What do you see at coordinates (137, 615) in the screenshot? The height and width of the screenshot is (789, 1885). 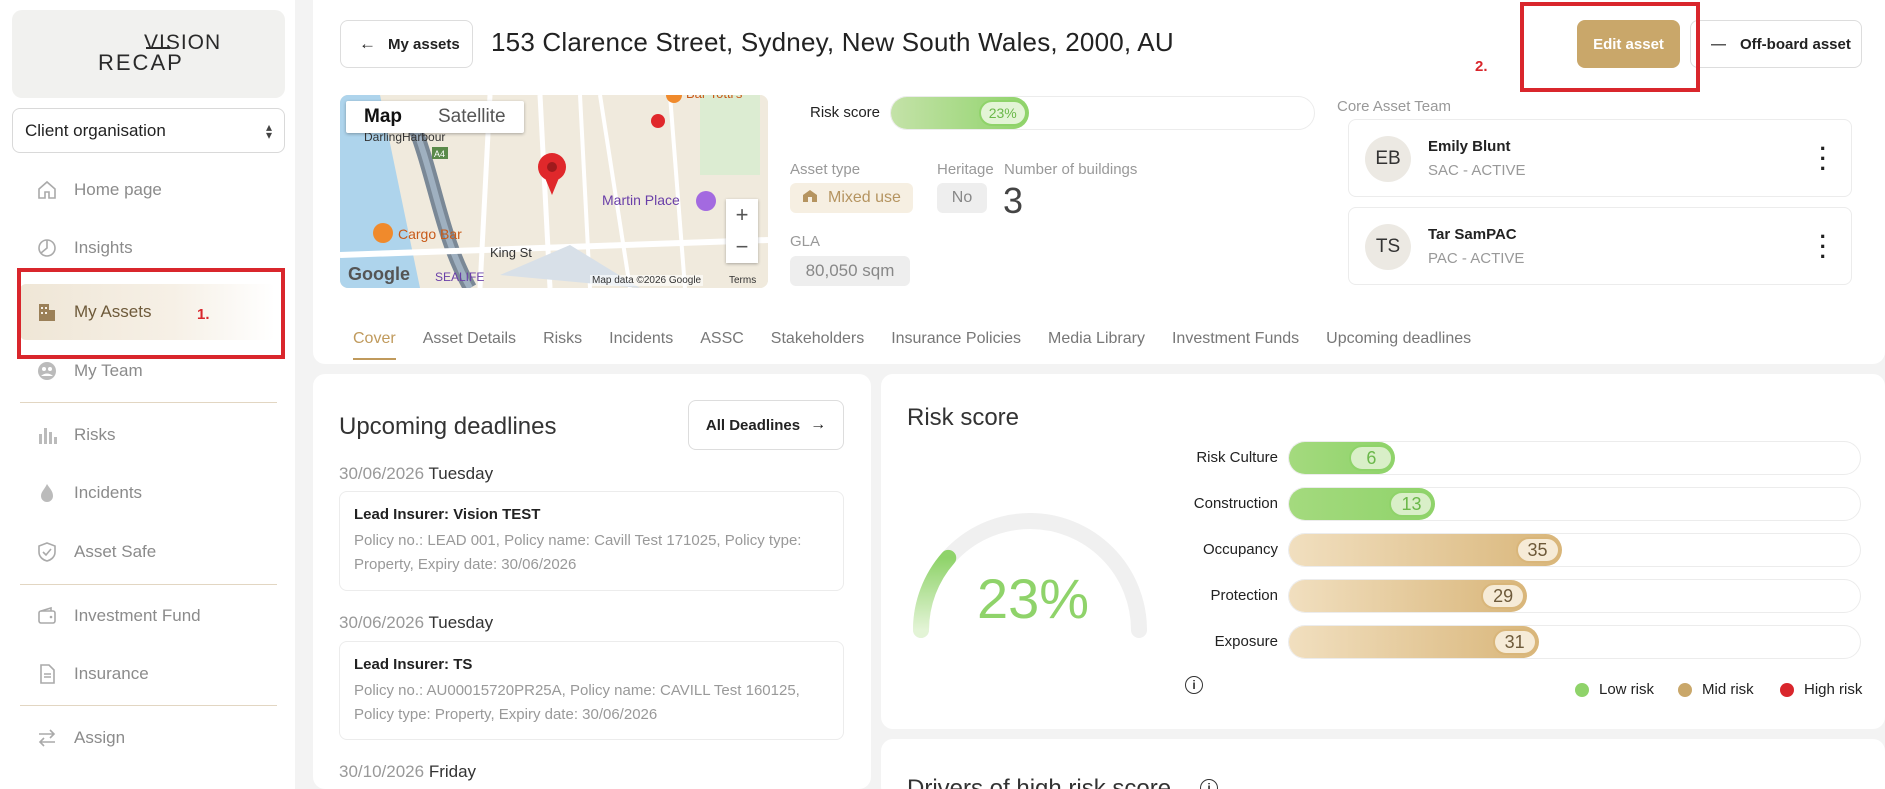 I see `sidebar-item-label: Investment Fund` at bounding box center [137, 615].